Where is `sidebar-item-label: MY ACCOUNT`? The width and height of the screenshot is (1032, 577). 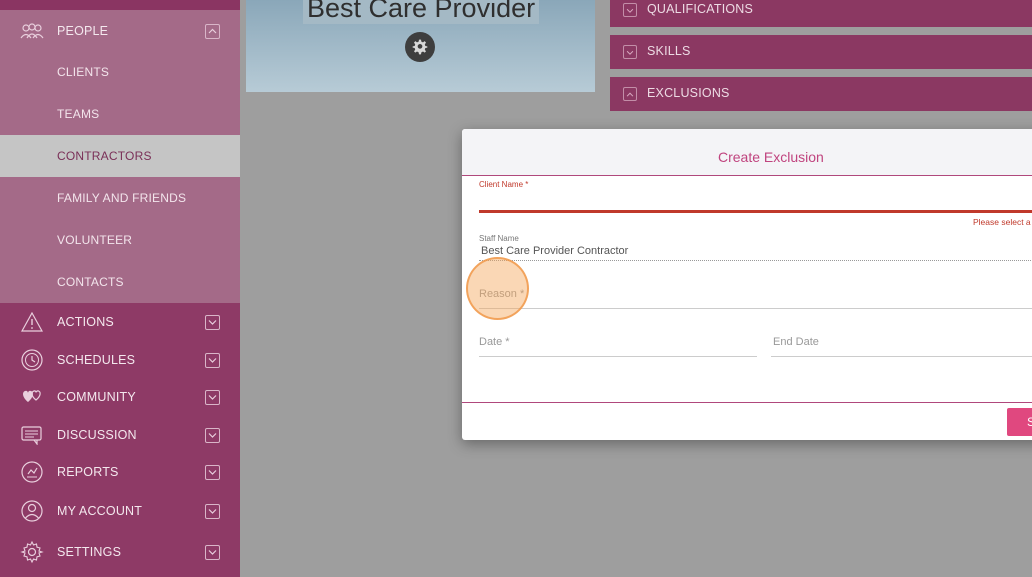 sidebar-item-label: MY ACCOUNT is located at coordinates (100, 511).